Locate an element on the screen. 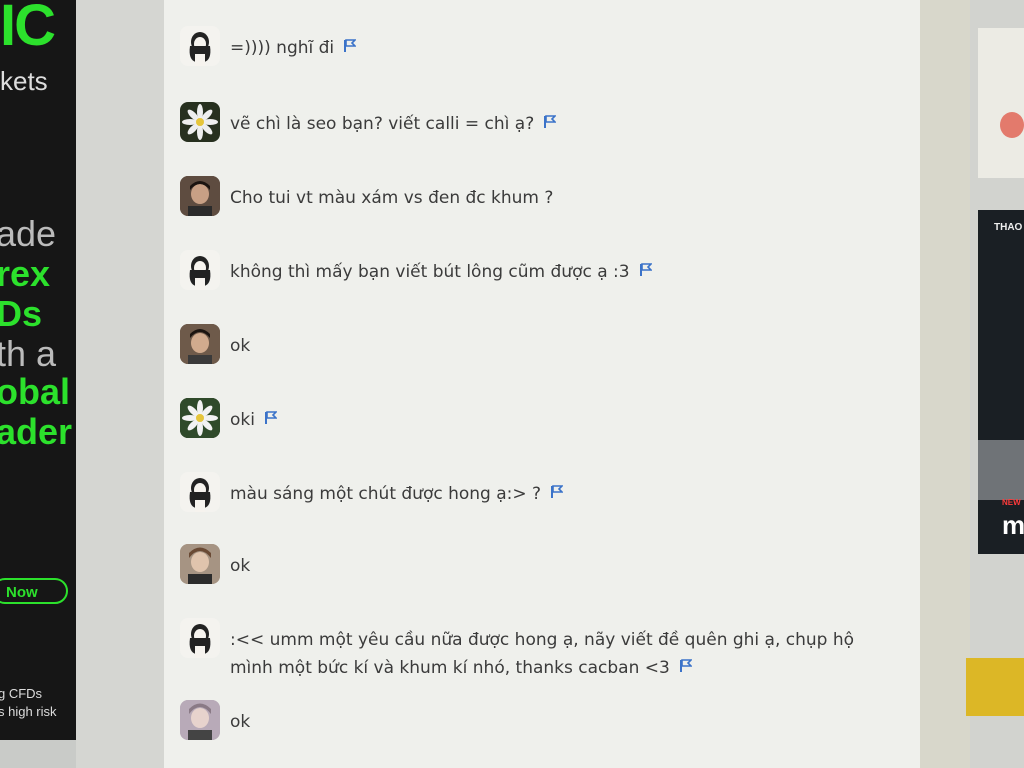 The width and height of the screenshot is (1024, 768). right-ad-logo-icon is located at coordinates (1012, 125).